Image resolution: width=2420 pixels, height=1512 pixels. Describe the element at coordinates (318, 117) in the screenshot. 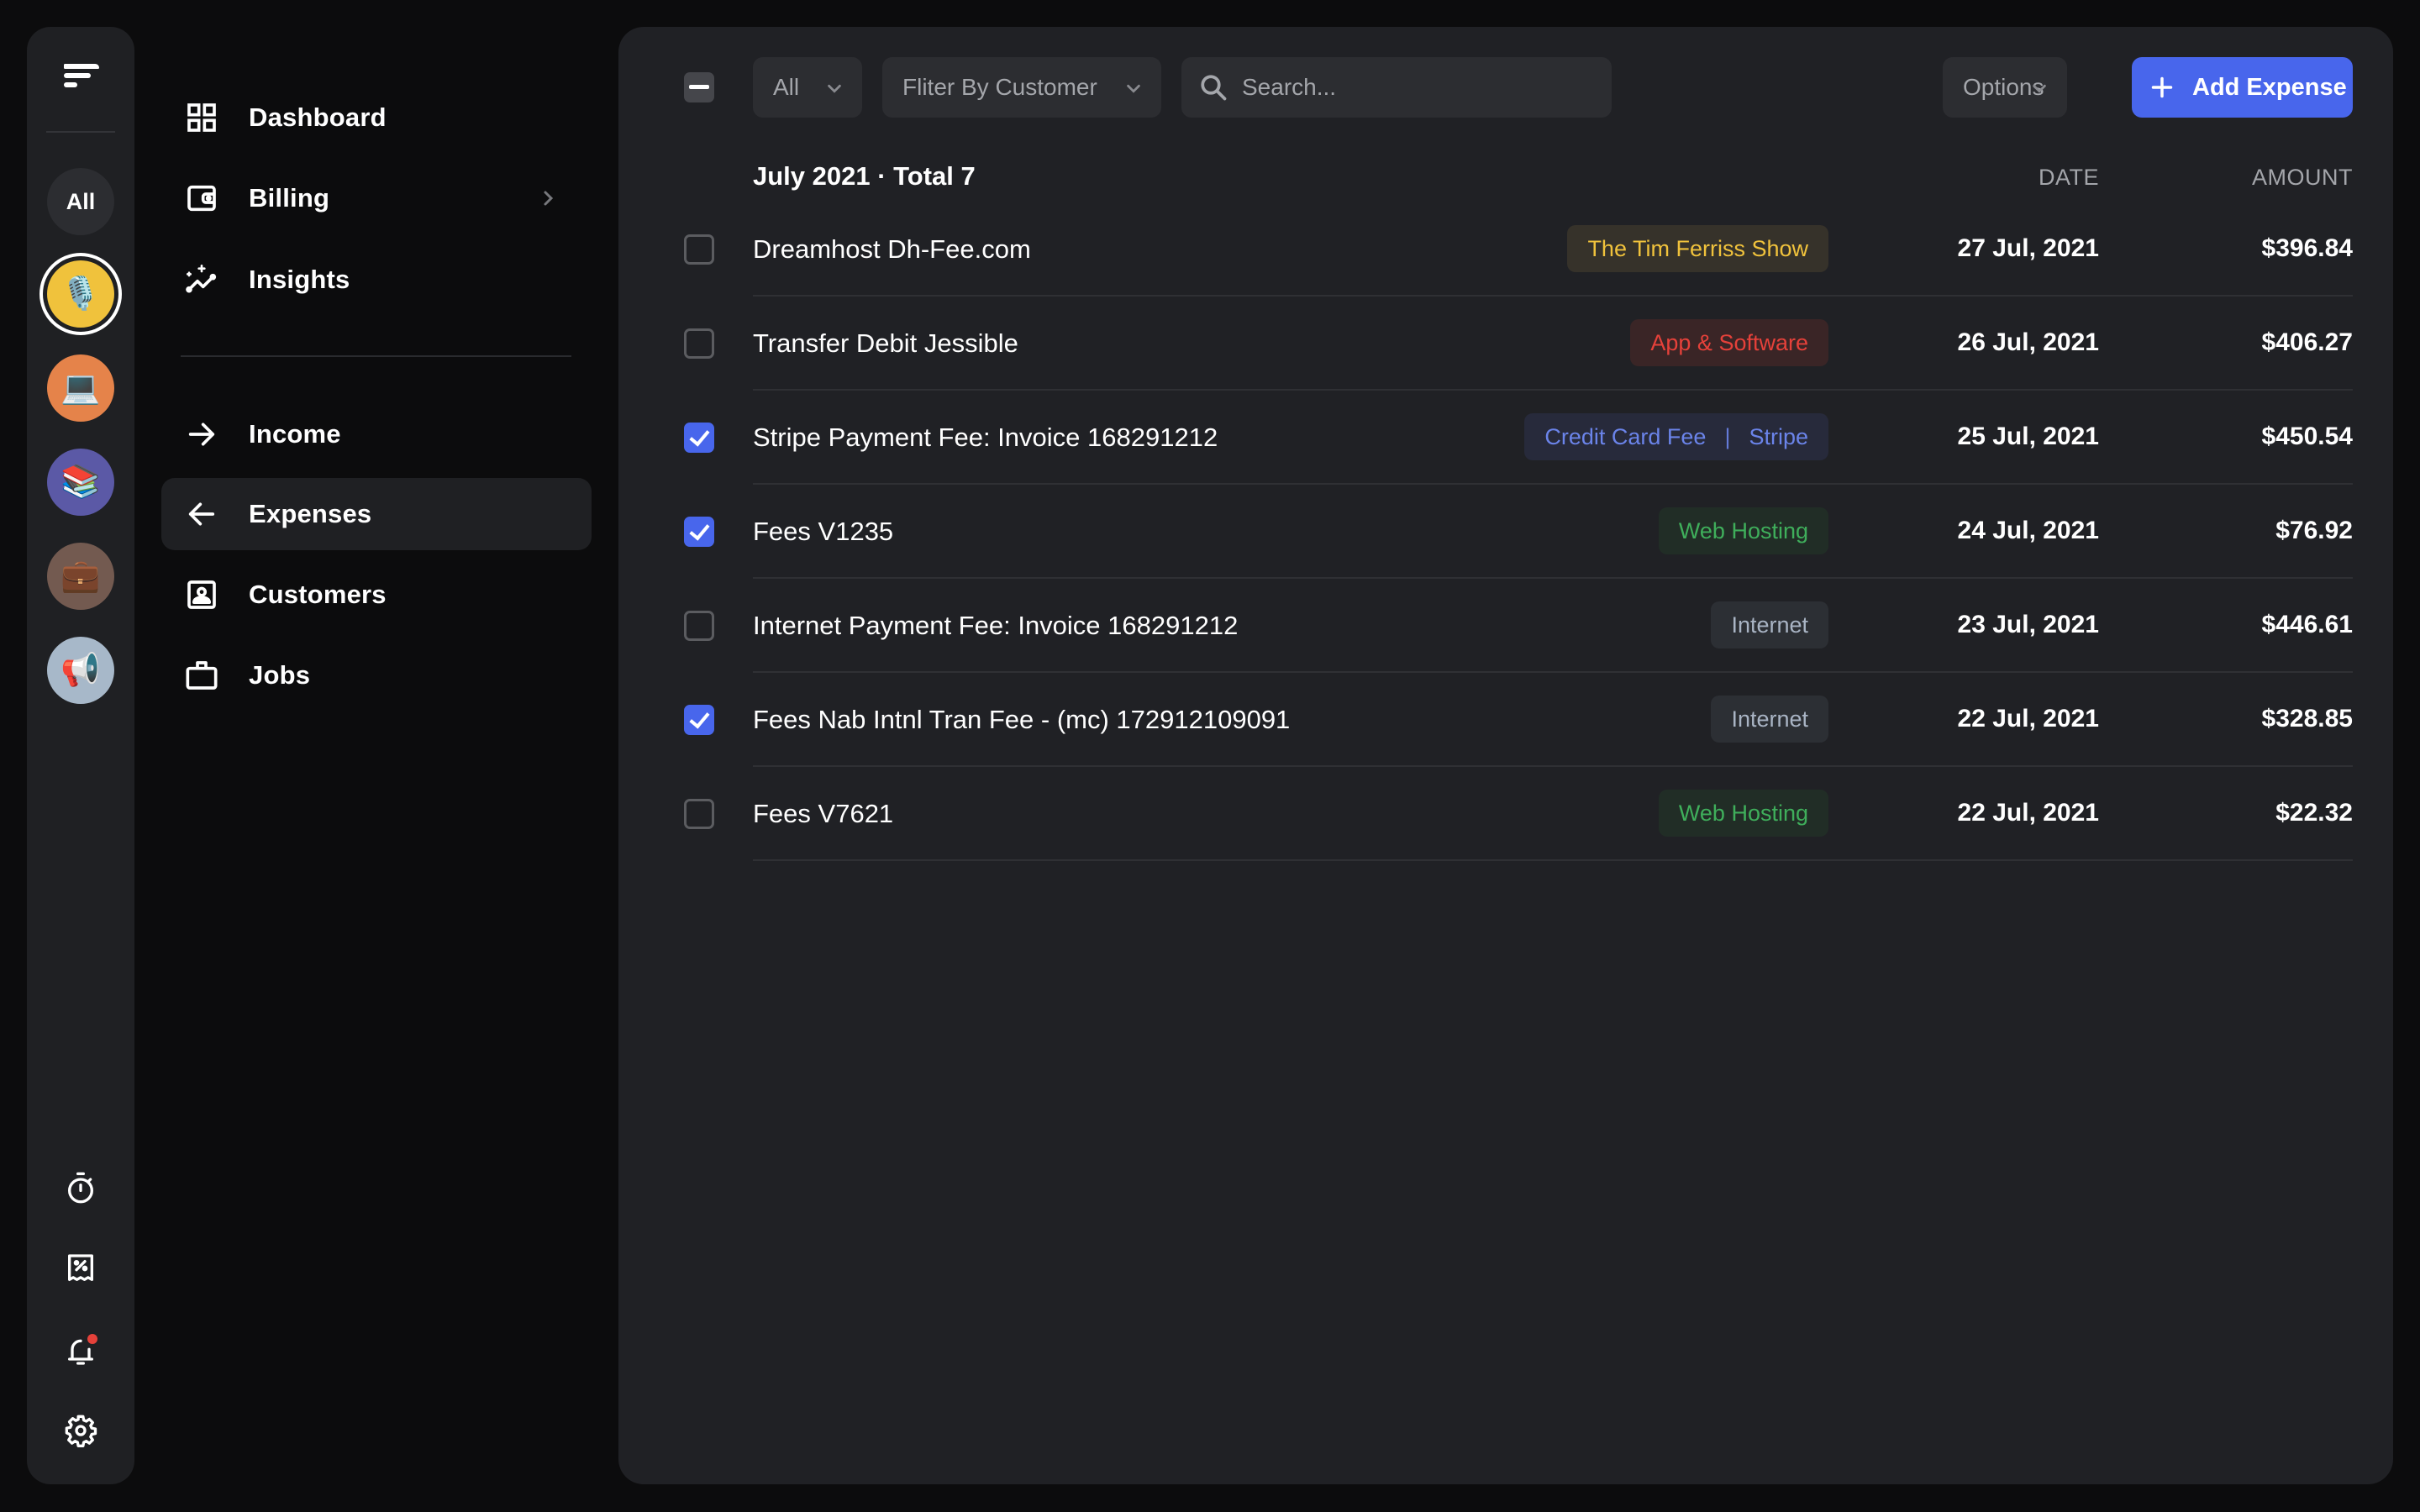

I see `nav-label: Dashboard` at that location.